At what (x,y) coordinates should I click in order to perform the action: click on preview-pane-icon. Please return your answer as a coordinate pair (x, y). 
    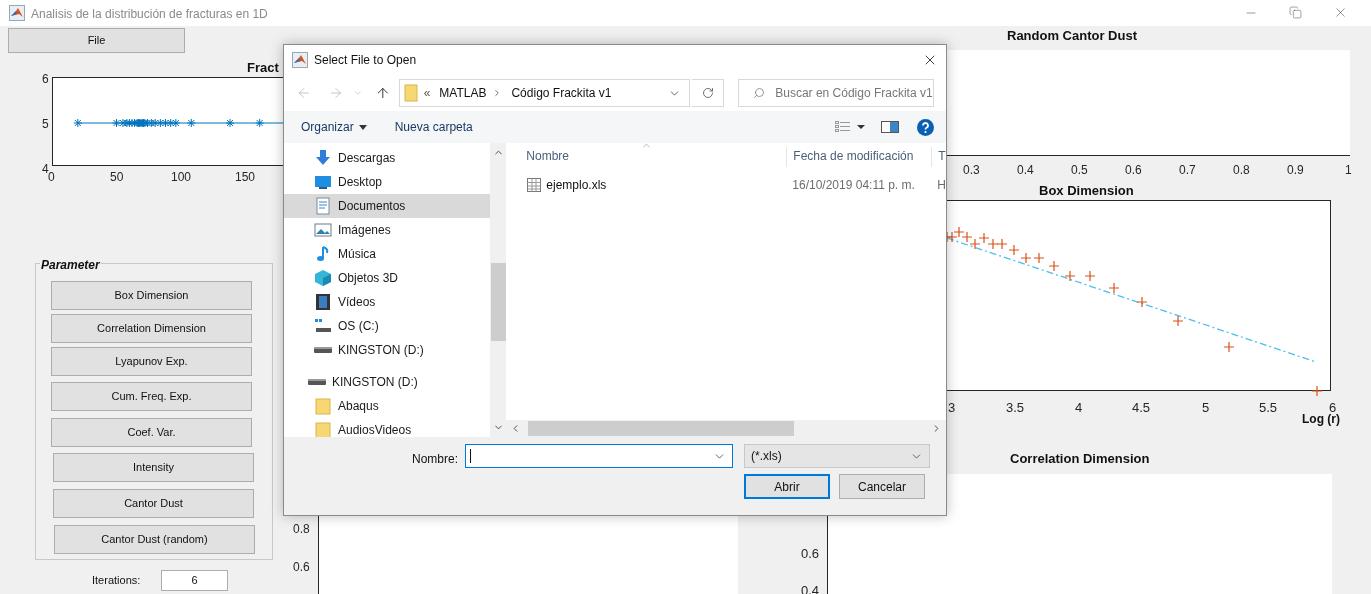
    Looking at the image, I should click on (890, 127).